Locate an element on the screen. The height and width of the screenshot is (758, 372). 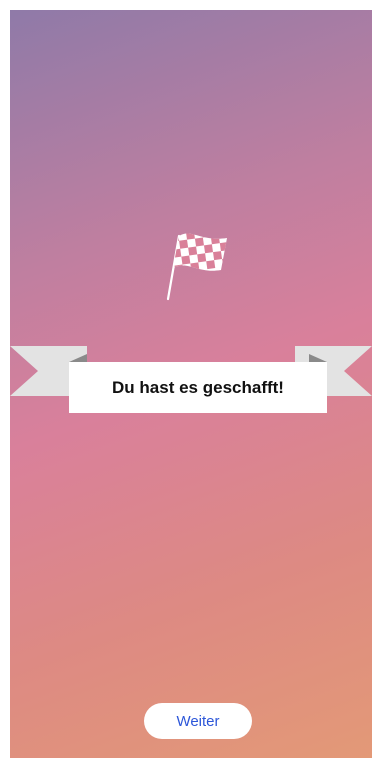
message-banner: Du hast es geschafft! is located at coordinates (198, 387).